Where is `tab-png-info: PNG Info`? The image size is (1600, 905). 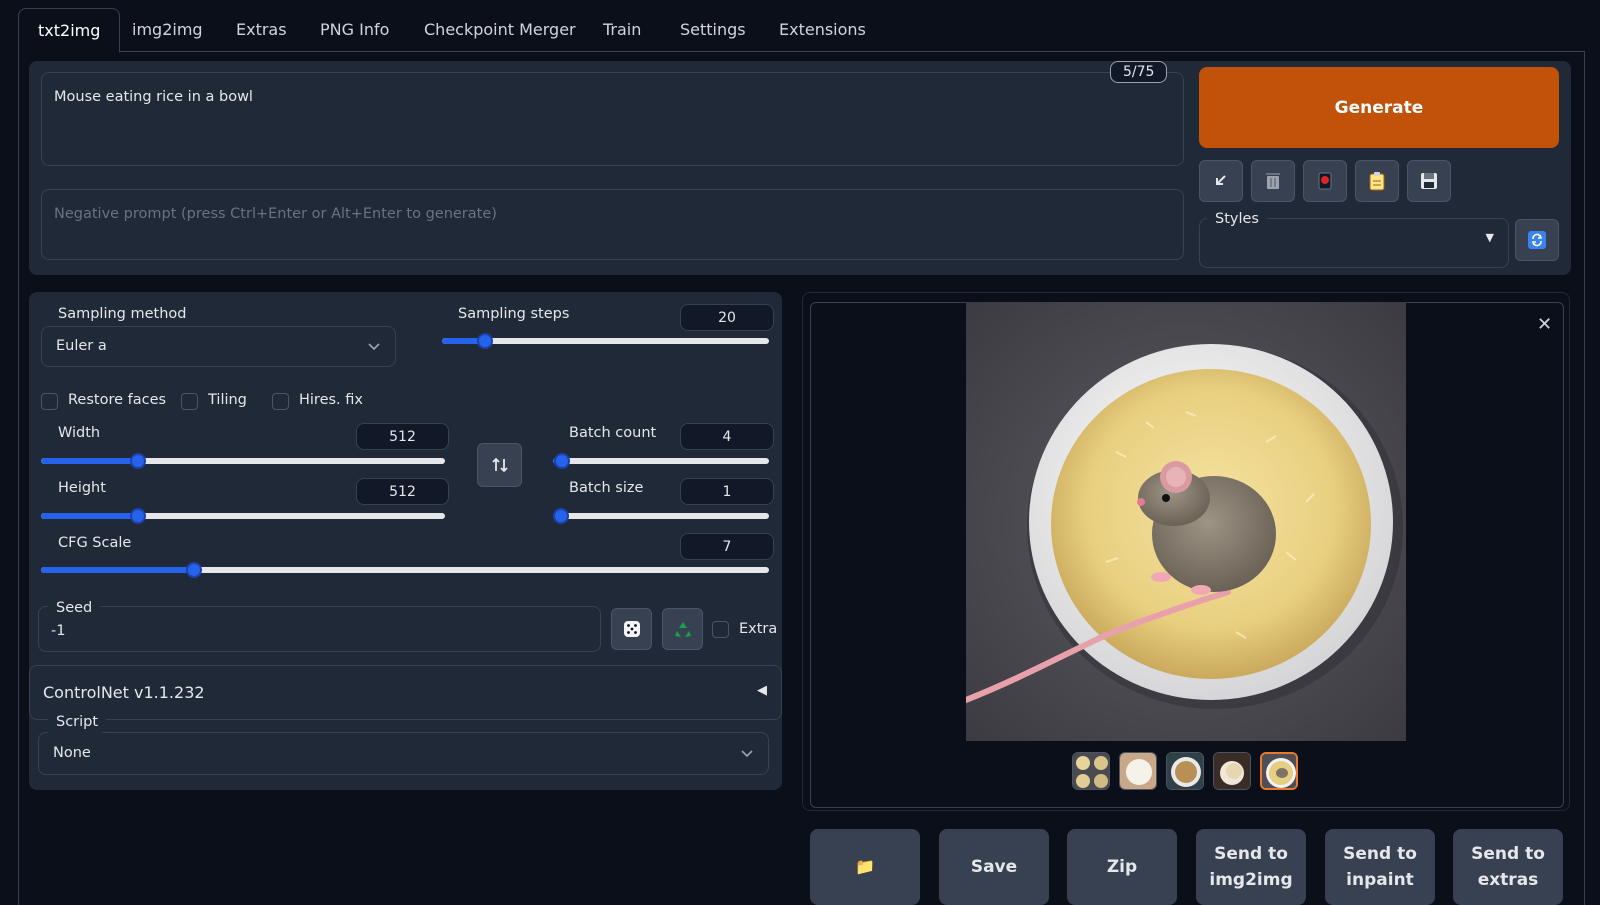
tab-png-info: PNG Info is located at coordinates (354, 30).